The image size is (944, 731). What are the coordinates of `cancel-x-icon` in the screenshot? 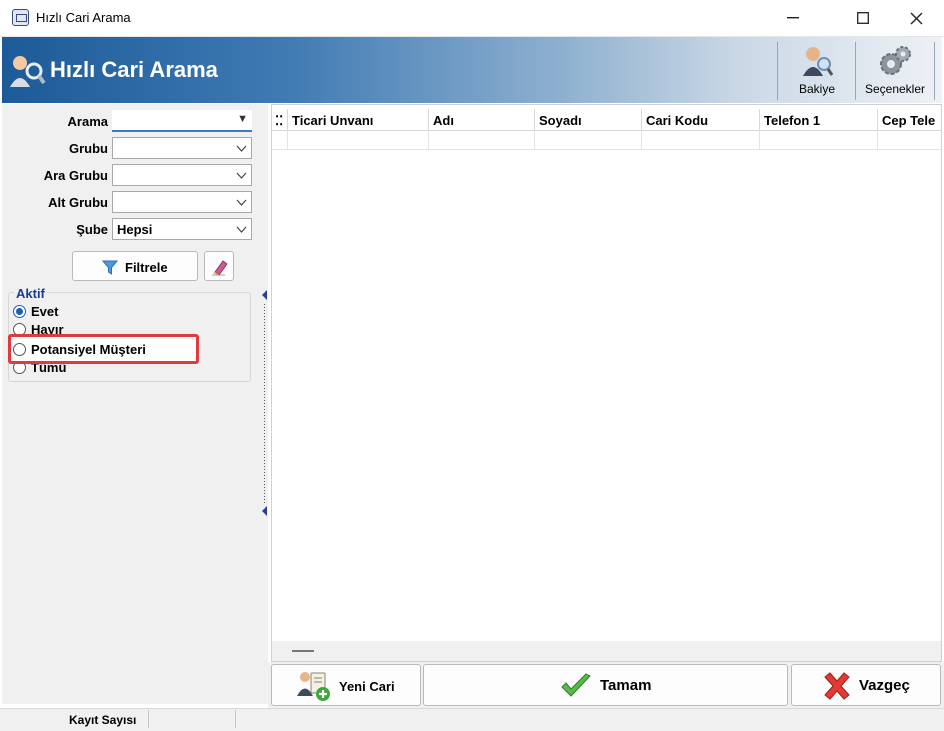 It's located at (837, 686).